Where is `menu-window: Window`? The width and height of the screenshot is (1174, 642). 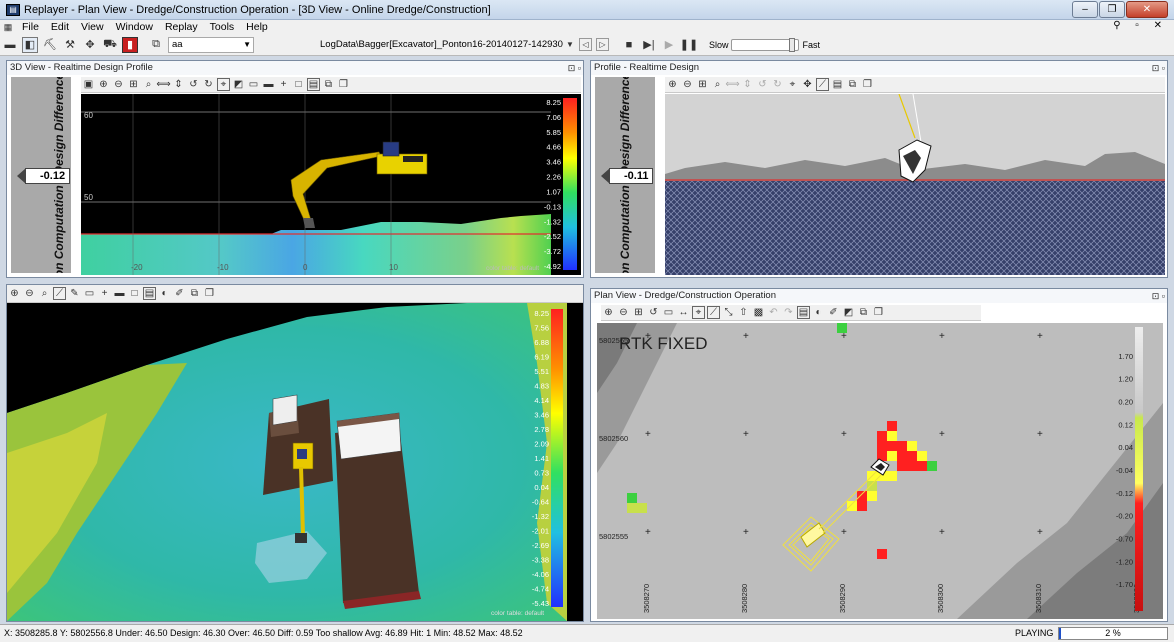
menu-window: Window is located at coordinates (134, 27).